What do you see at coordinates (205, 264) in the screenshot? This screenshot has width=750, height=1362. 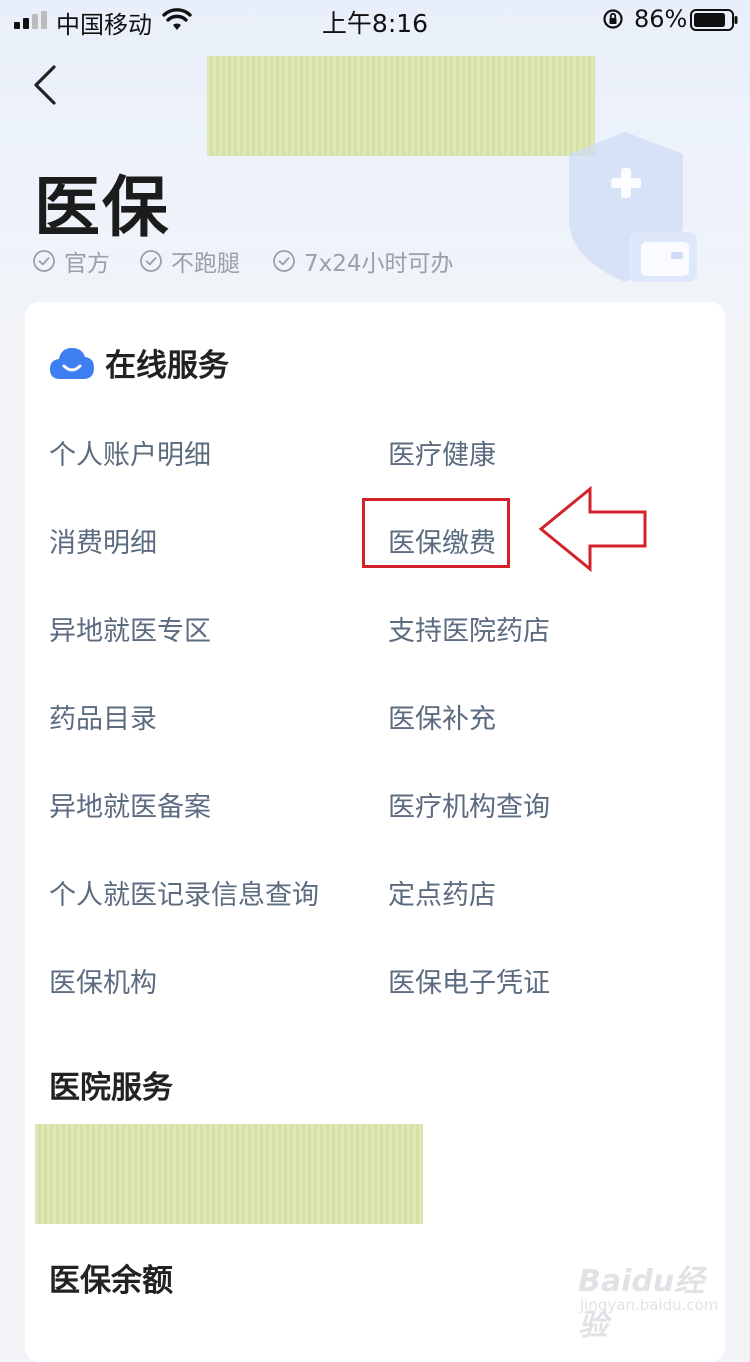 I see `badge-label: 不跑腿` at bounding box center [205, 264].